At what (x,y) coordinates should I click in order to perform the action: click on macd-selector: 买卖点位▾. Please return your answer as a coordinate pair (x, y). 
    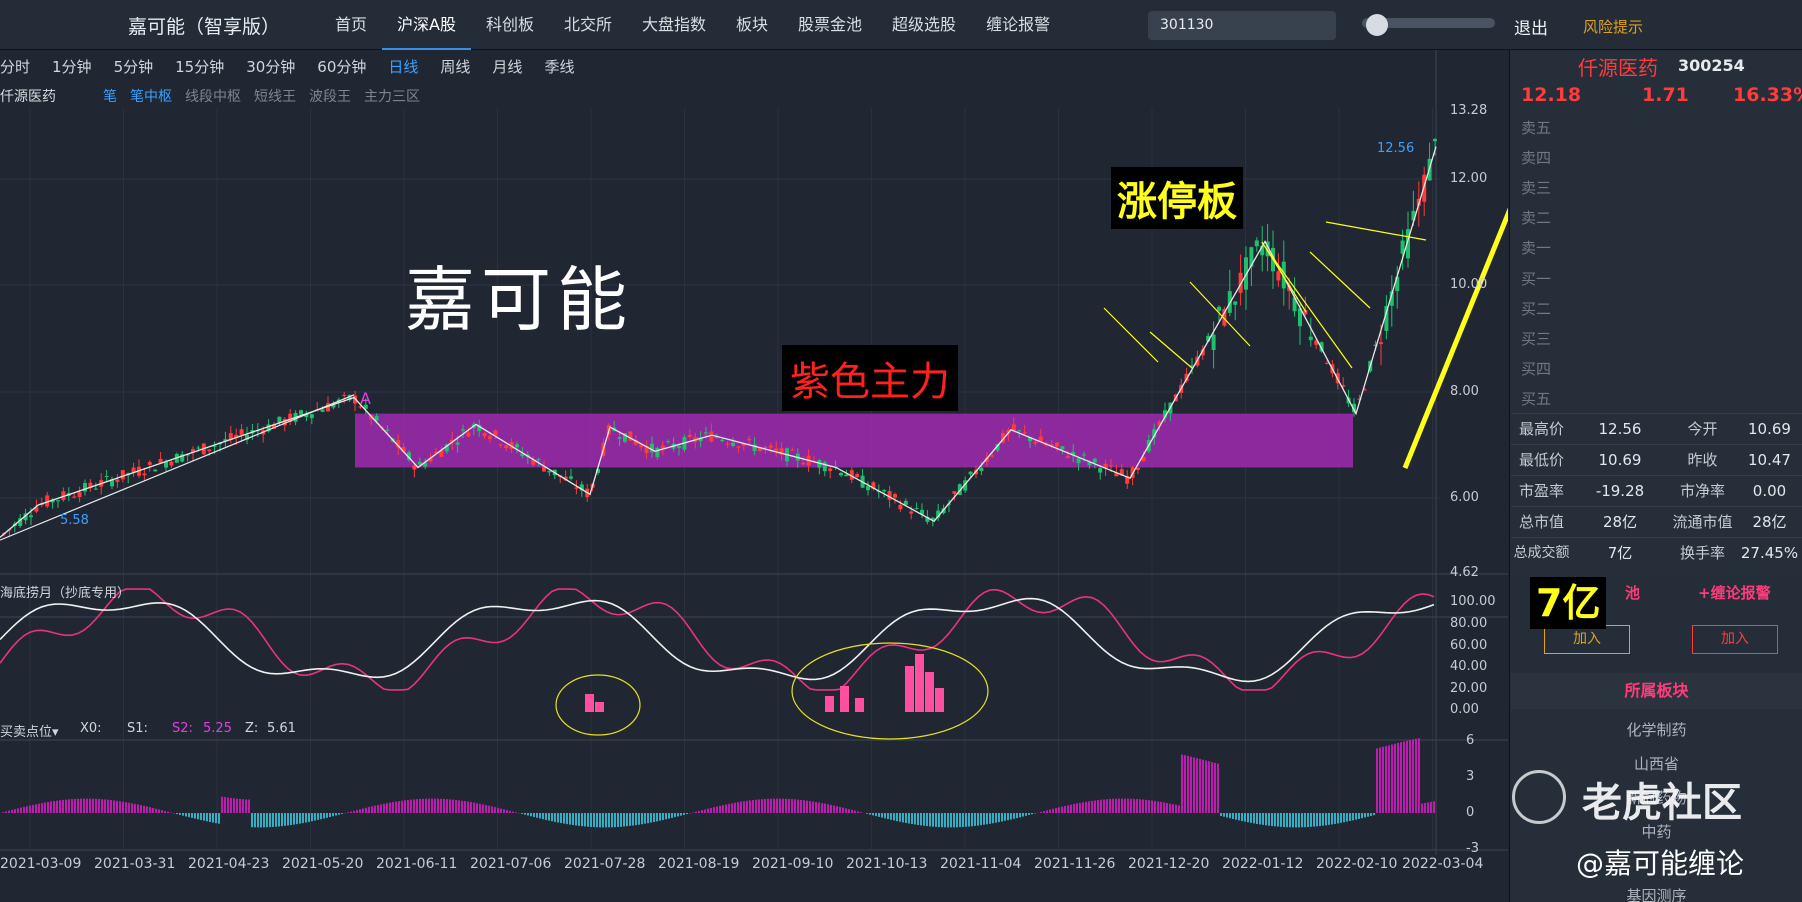
    Looking at the image, I should click on (29, 730).